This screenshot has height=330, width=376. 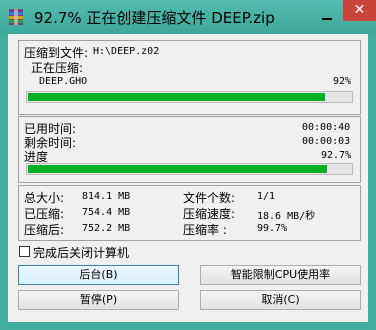 What do you see at coordinates (24, 251) in the screenshot?
I see `shutdown-checkbox` at bounding box center [24, 251].